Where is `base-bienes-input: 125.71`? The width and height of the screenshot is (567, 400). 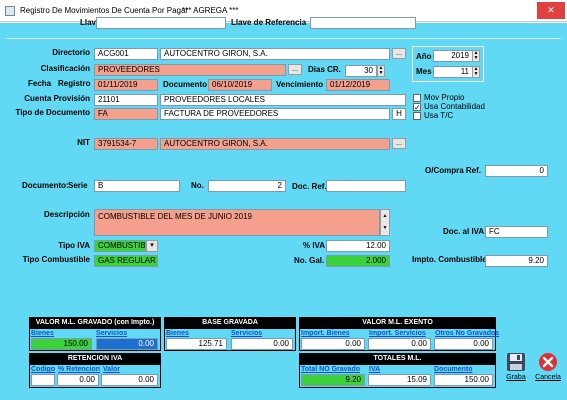
base-bienes-input: 125.71 is located at coordinates (196, 344).